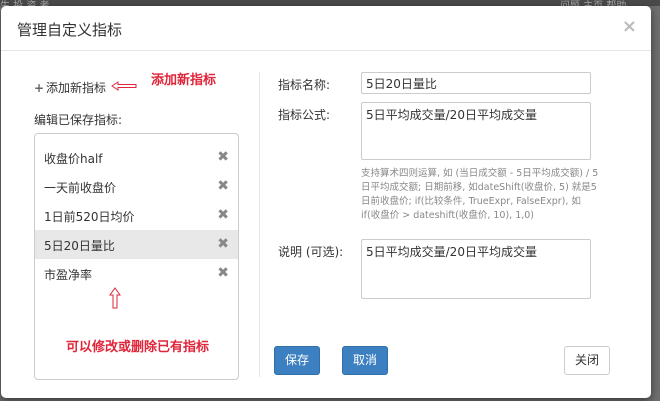 Image resolution: width=660 pixels, height=401 pixels. I want to click on annotation-arrow-up-icon, so click(115, 298).